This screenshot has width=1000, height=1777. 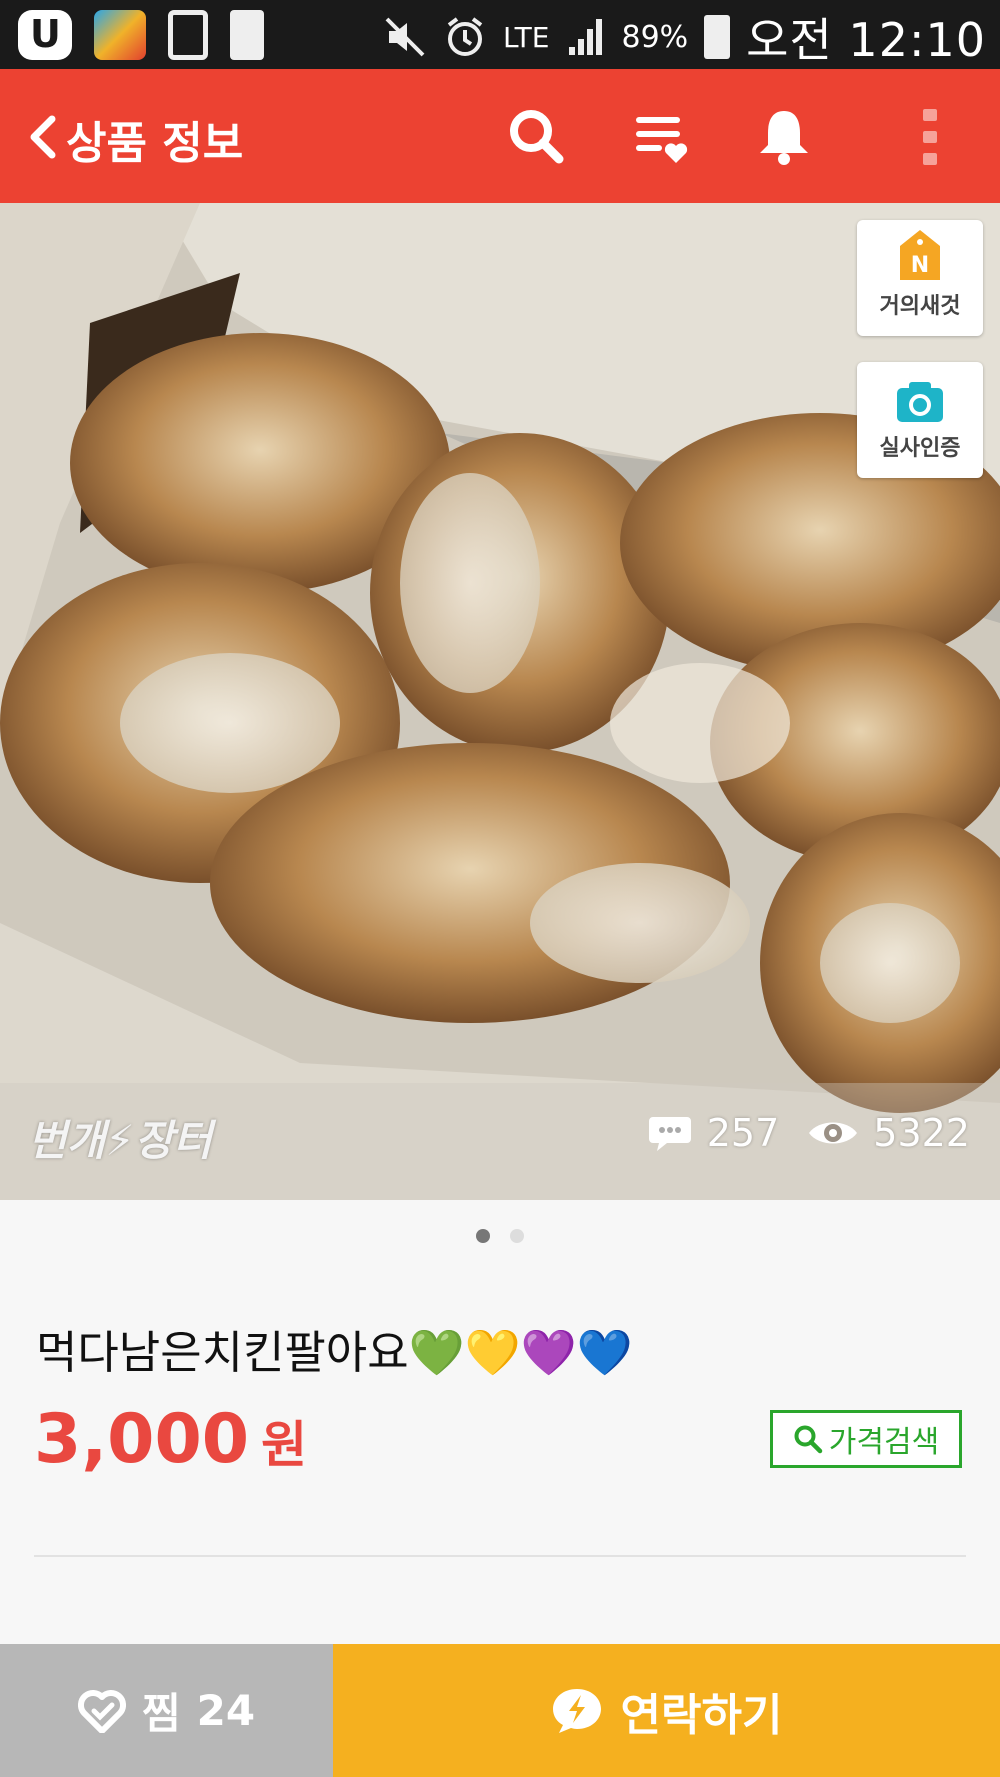 I want to click on like-new-badge: N 거의새것, so click(x=920, y=278).